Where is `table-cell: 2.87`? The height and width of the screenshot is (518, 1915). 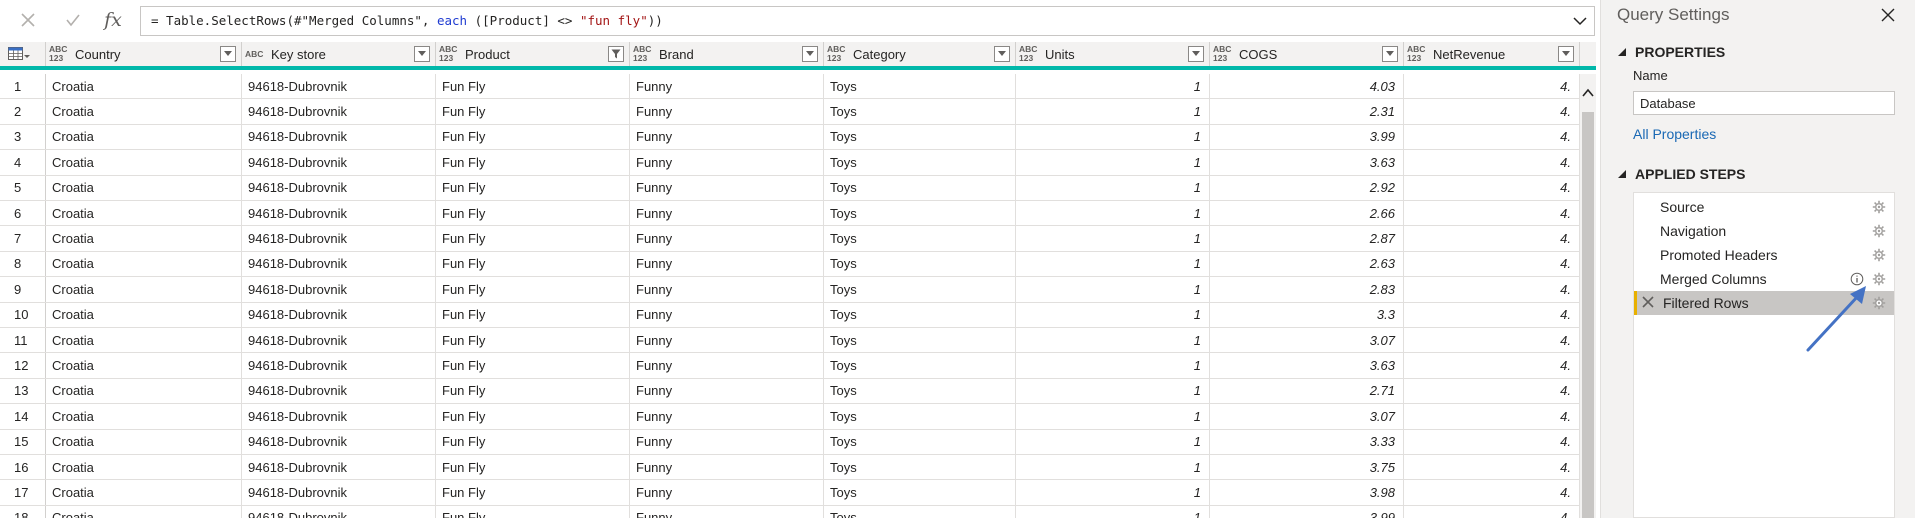 table-cell: 2.87 is located at coordinates (1307, 238).